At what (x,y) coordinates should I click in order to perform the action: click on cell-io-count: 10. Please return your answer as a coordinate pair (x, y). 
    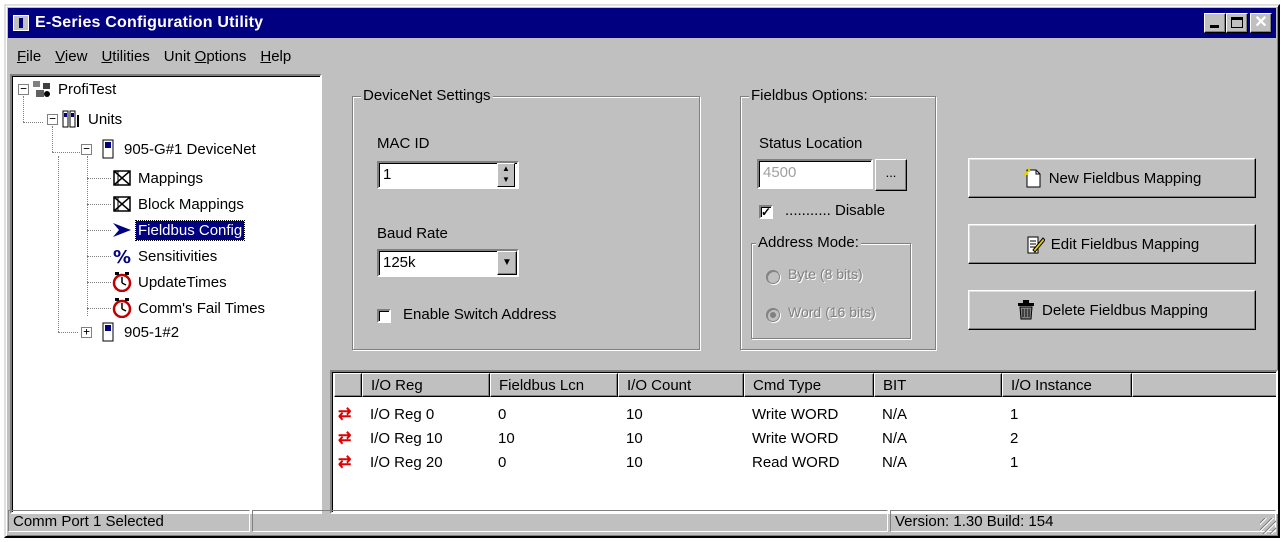
    Looking at the image, I should click on (634, 438).